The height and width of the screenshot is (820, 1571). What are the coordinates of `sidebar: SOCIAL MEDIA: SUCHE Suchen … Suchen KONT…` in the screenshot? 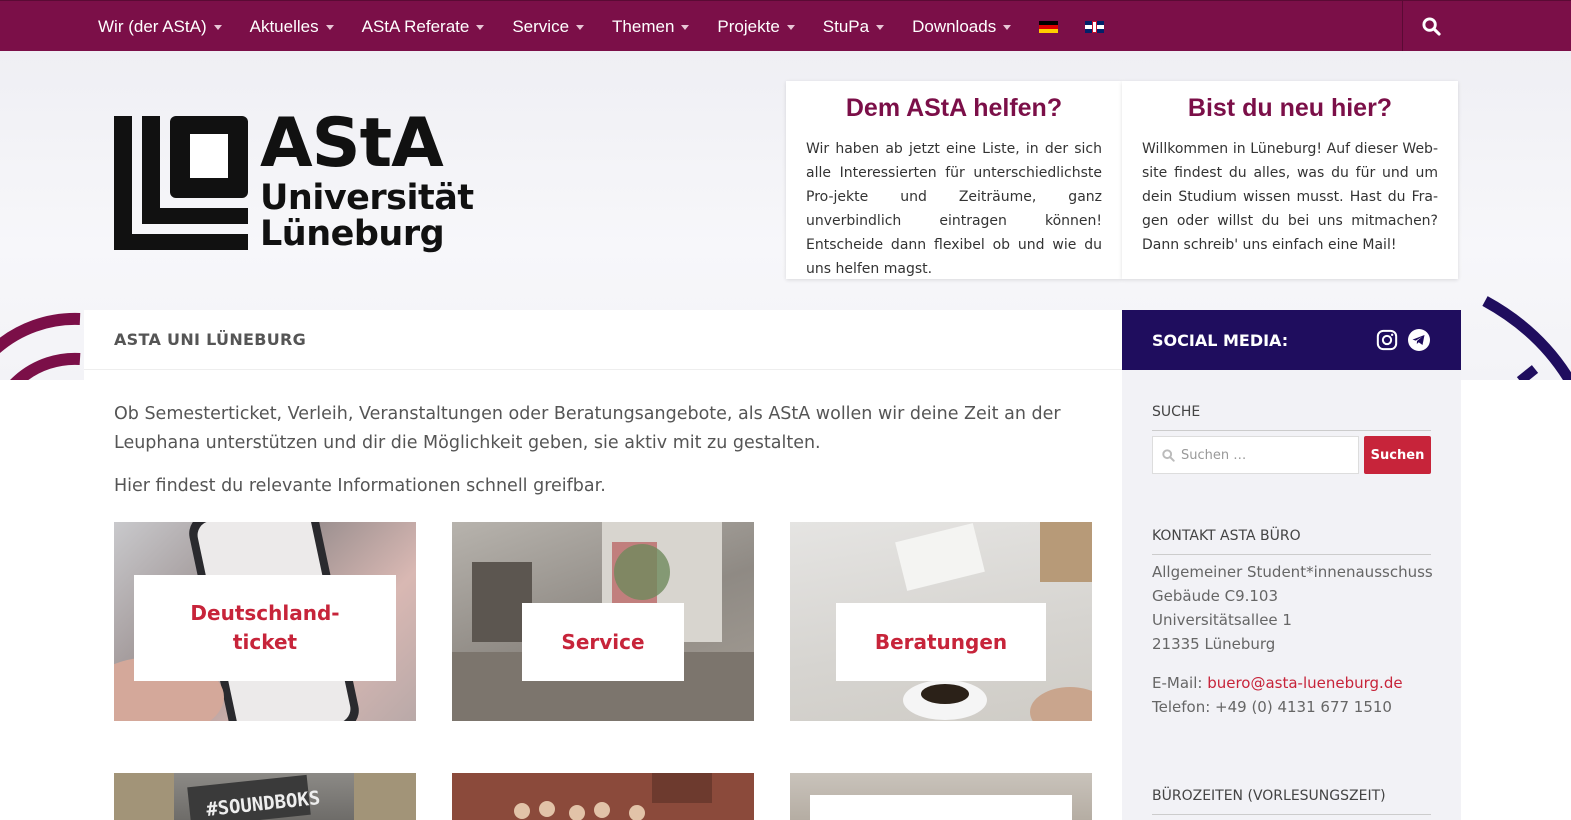 It's located at (1291, 565).